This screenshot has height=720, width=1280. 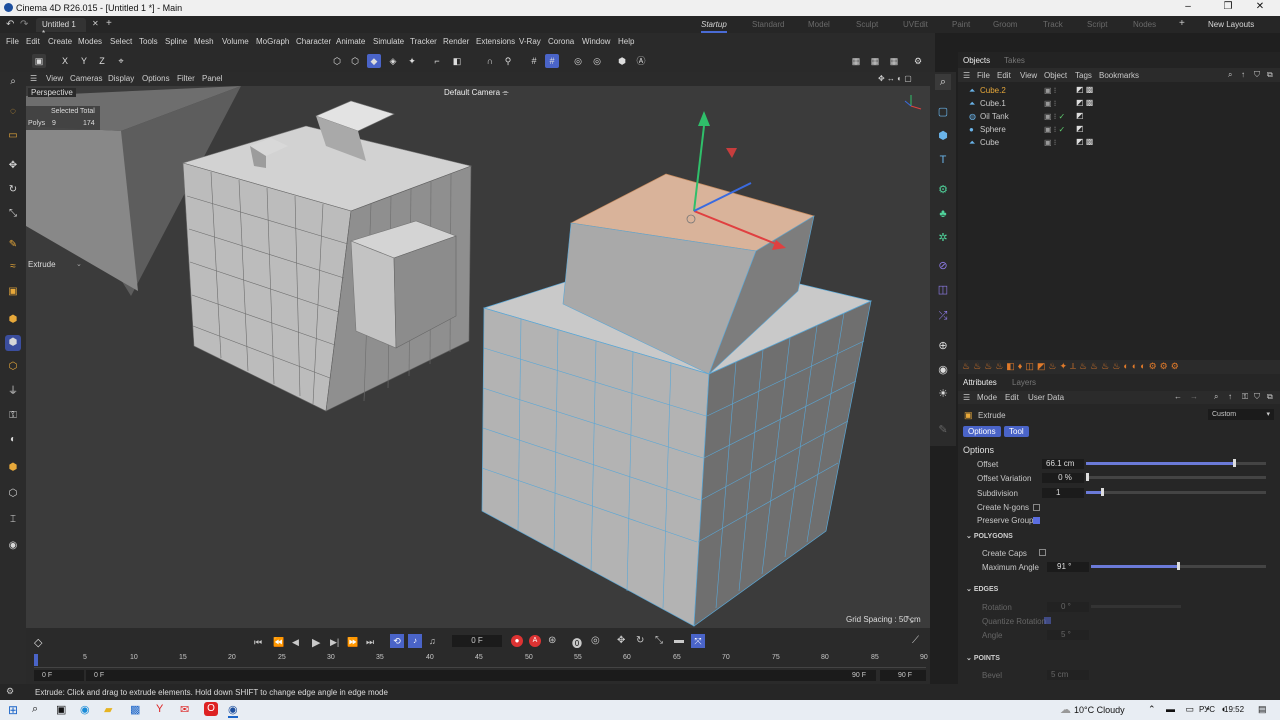 What do you see at coordinates (1257, 75) in the screenshot?
I see `filter-icon: ⛉` at bounding box center [1257, 75].